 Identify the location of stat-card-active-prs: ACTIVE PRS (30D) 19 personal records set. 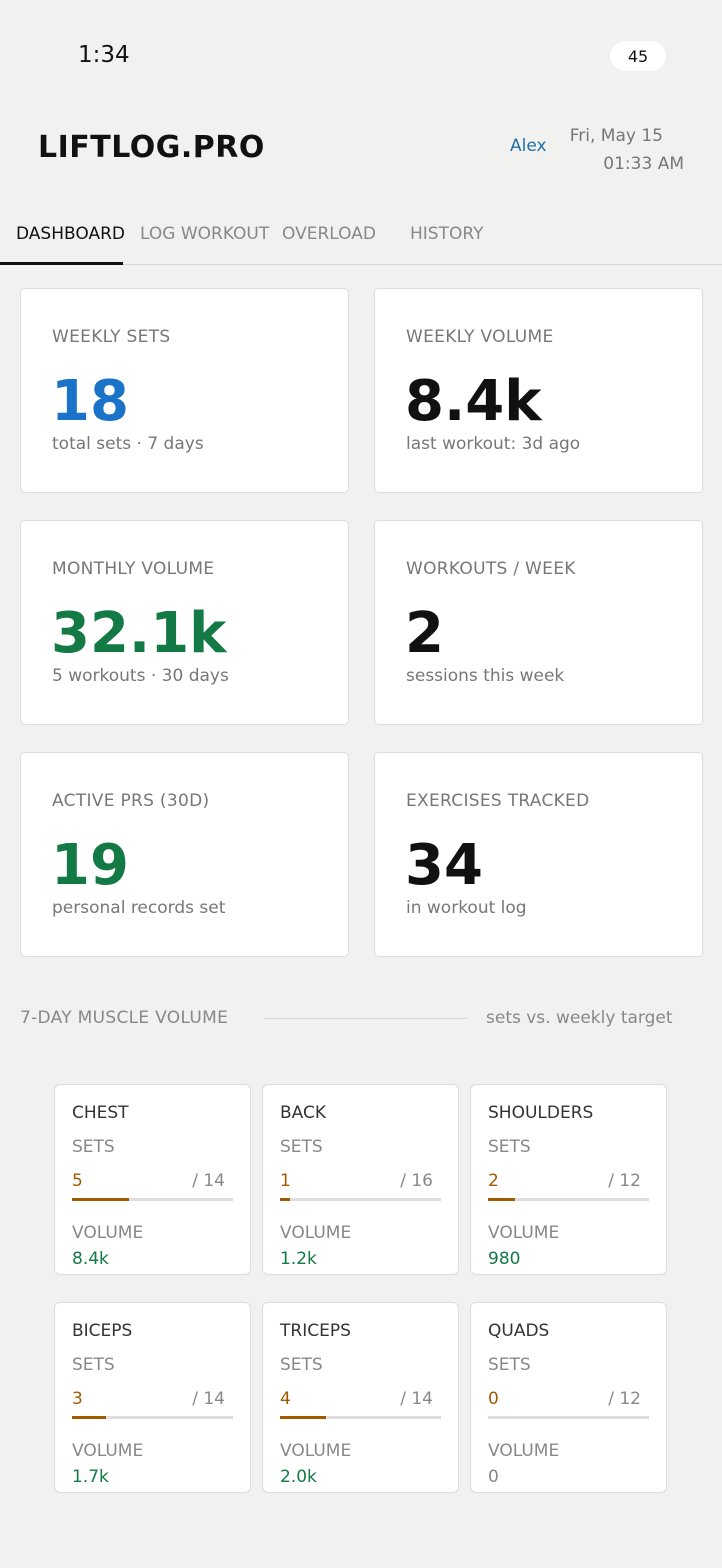
(184, 854).